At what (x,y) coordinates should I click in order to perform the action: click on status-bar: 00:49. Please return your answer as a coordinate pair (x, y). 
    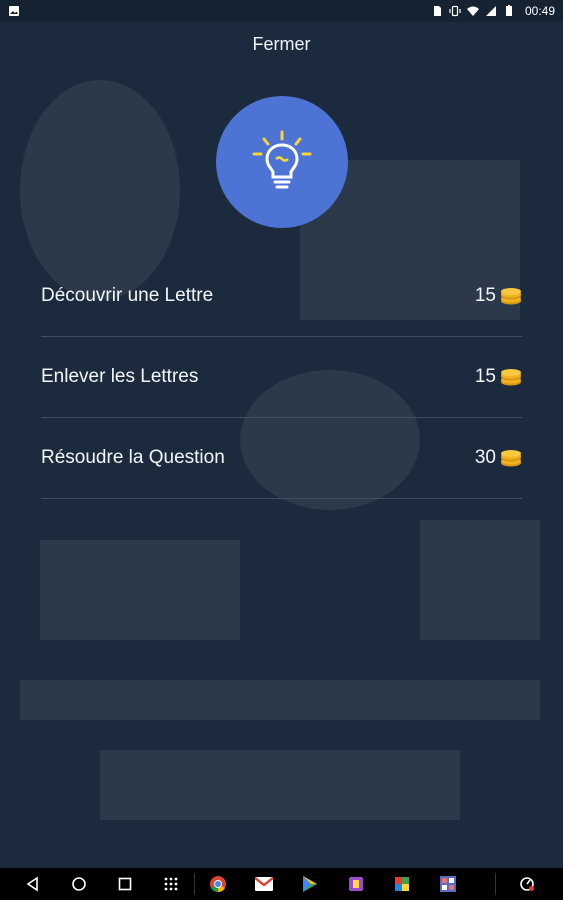
    Looking at the image, I should click on (281, 11).